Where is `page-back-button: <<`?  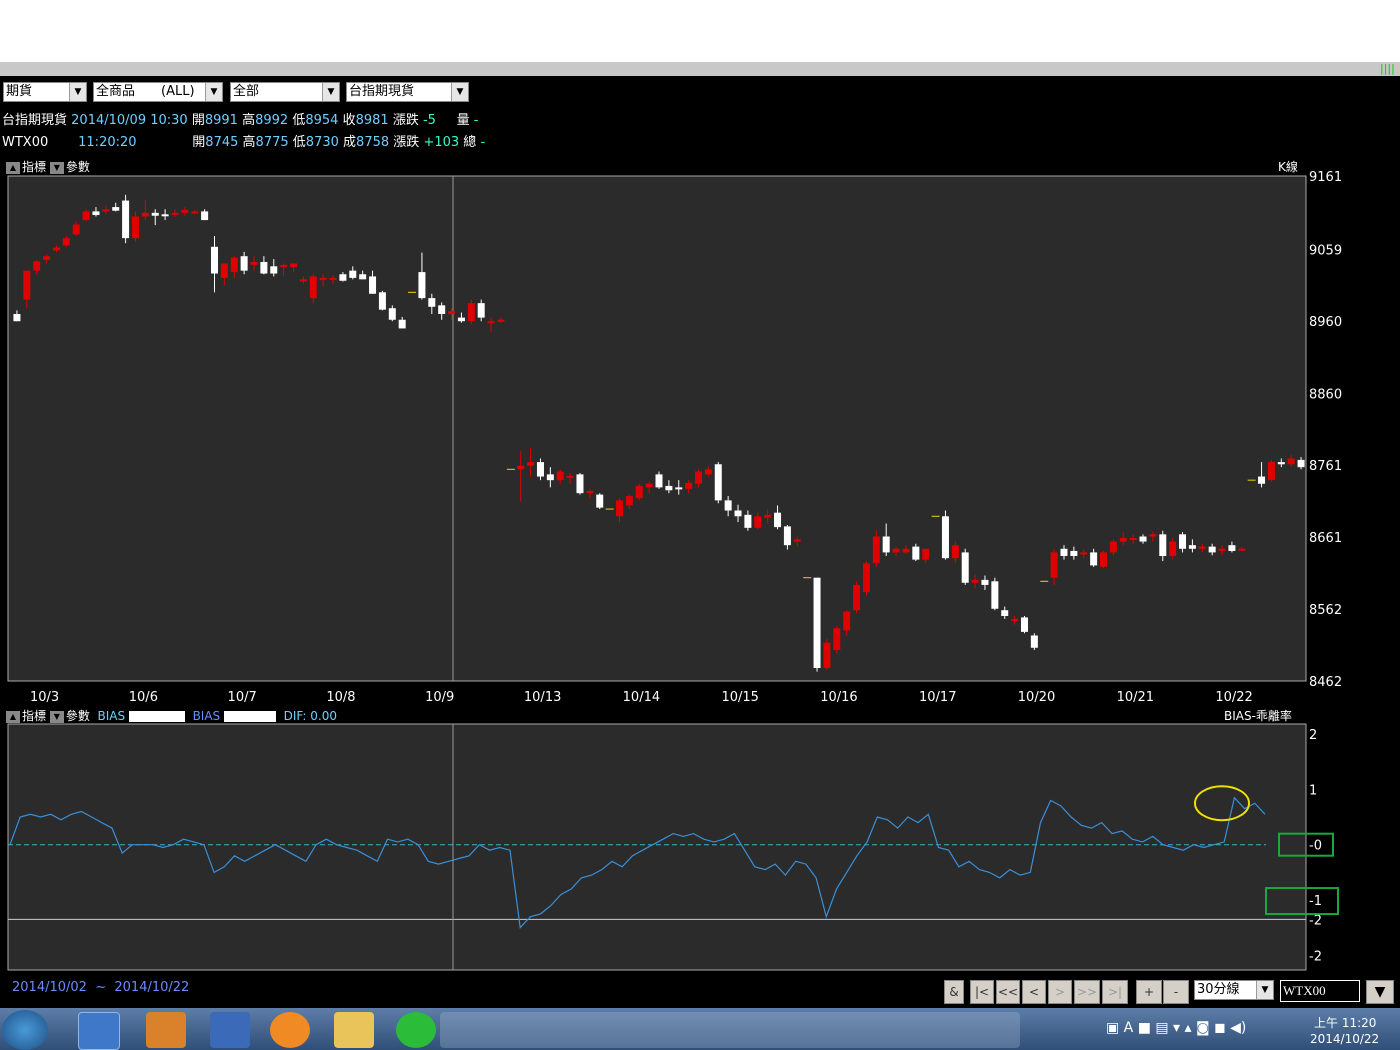
page-back-button: << is located at coordinates (1008, 992).